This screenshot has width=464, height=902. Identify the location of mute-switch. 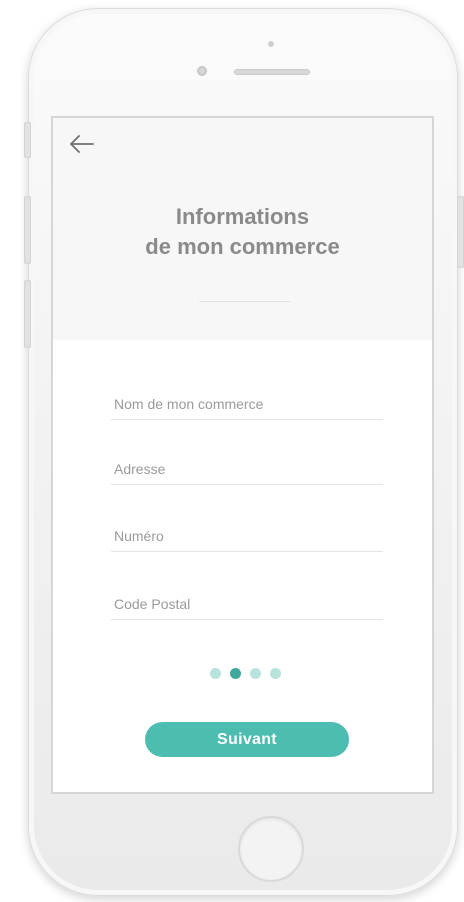
(27, 140).